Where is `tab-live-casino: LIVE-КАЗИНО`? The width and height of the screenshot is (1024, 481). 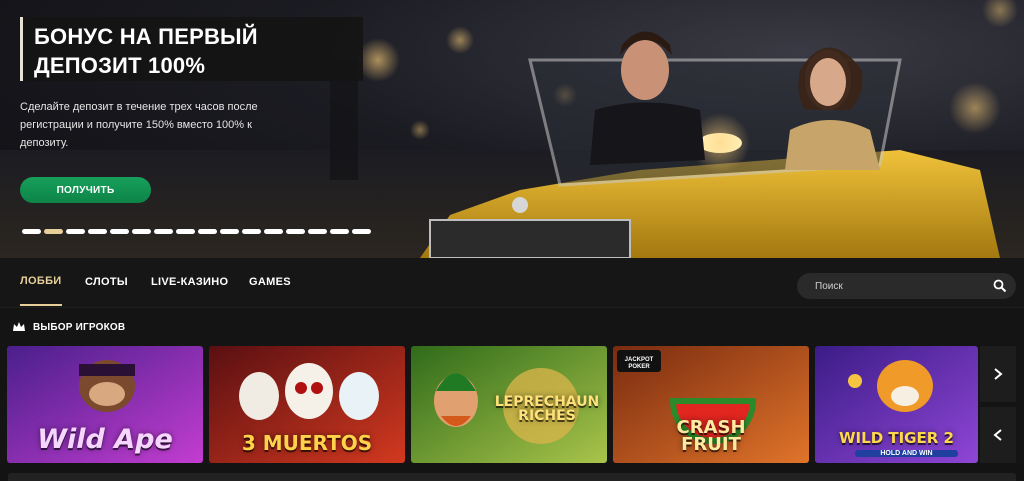
tab-live-casino: LIVE-КАЗИНО is located at coordinates (189, 282).